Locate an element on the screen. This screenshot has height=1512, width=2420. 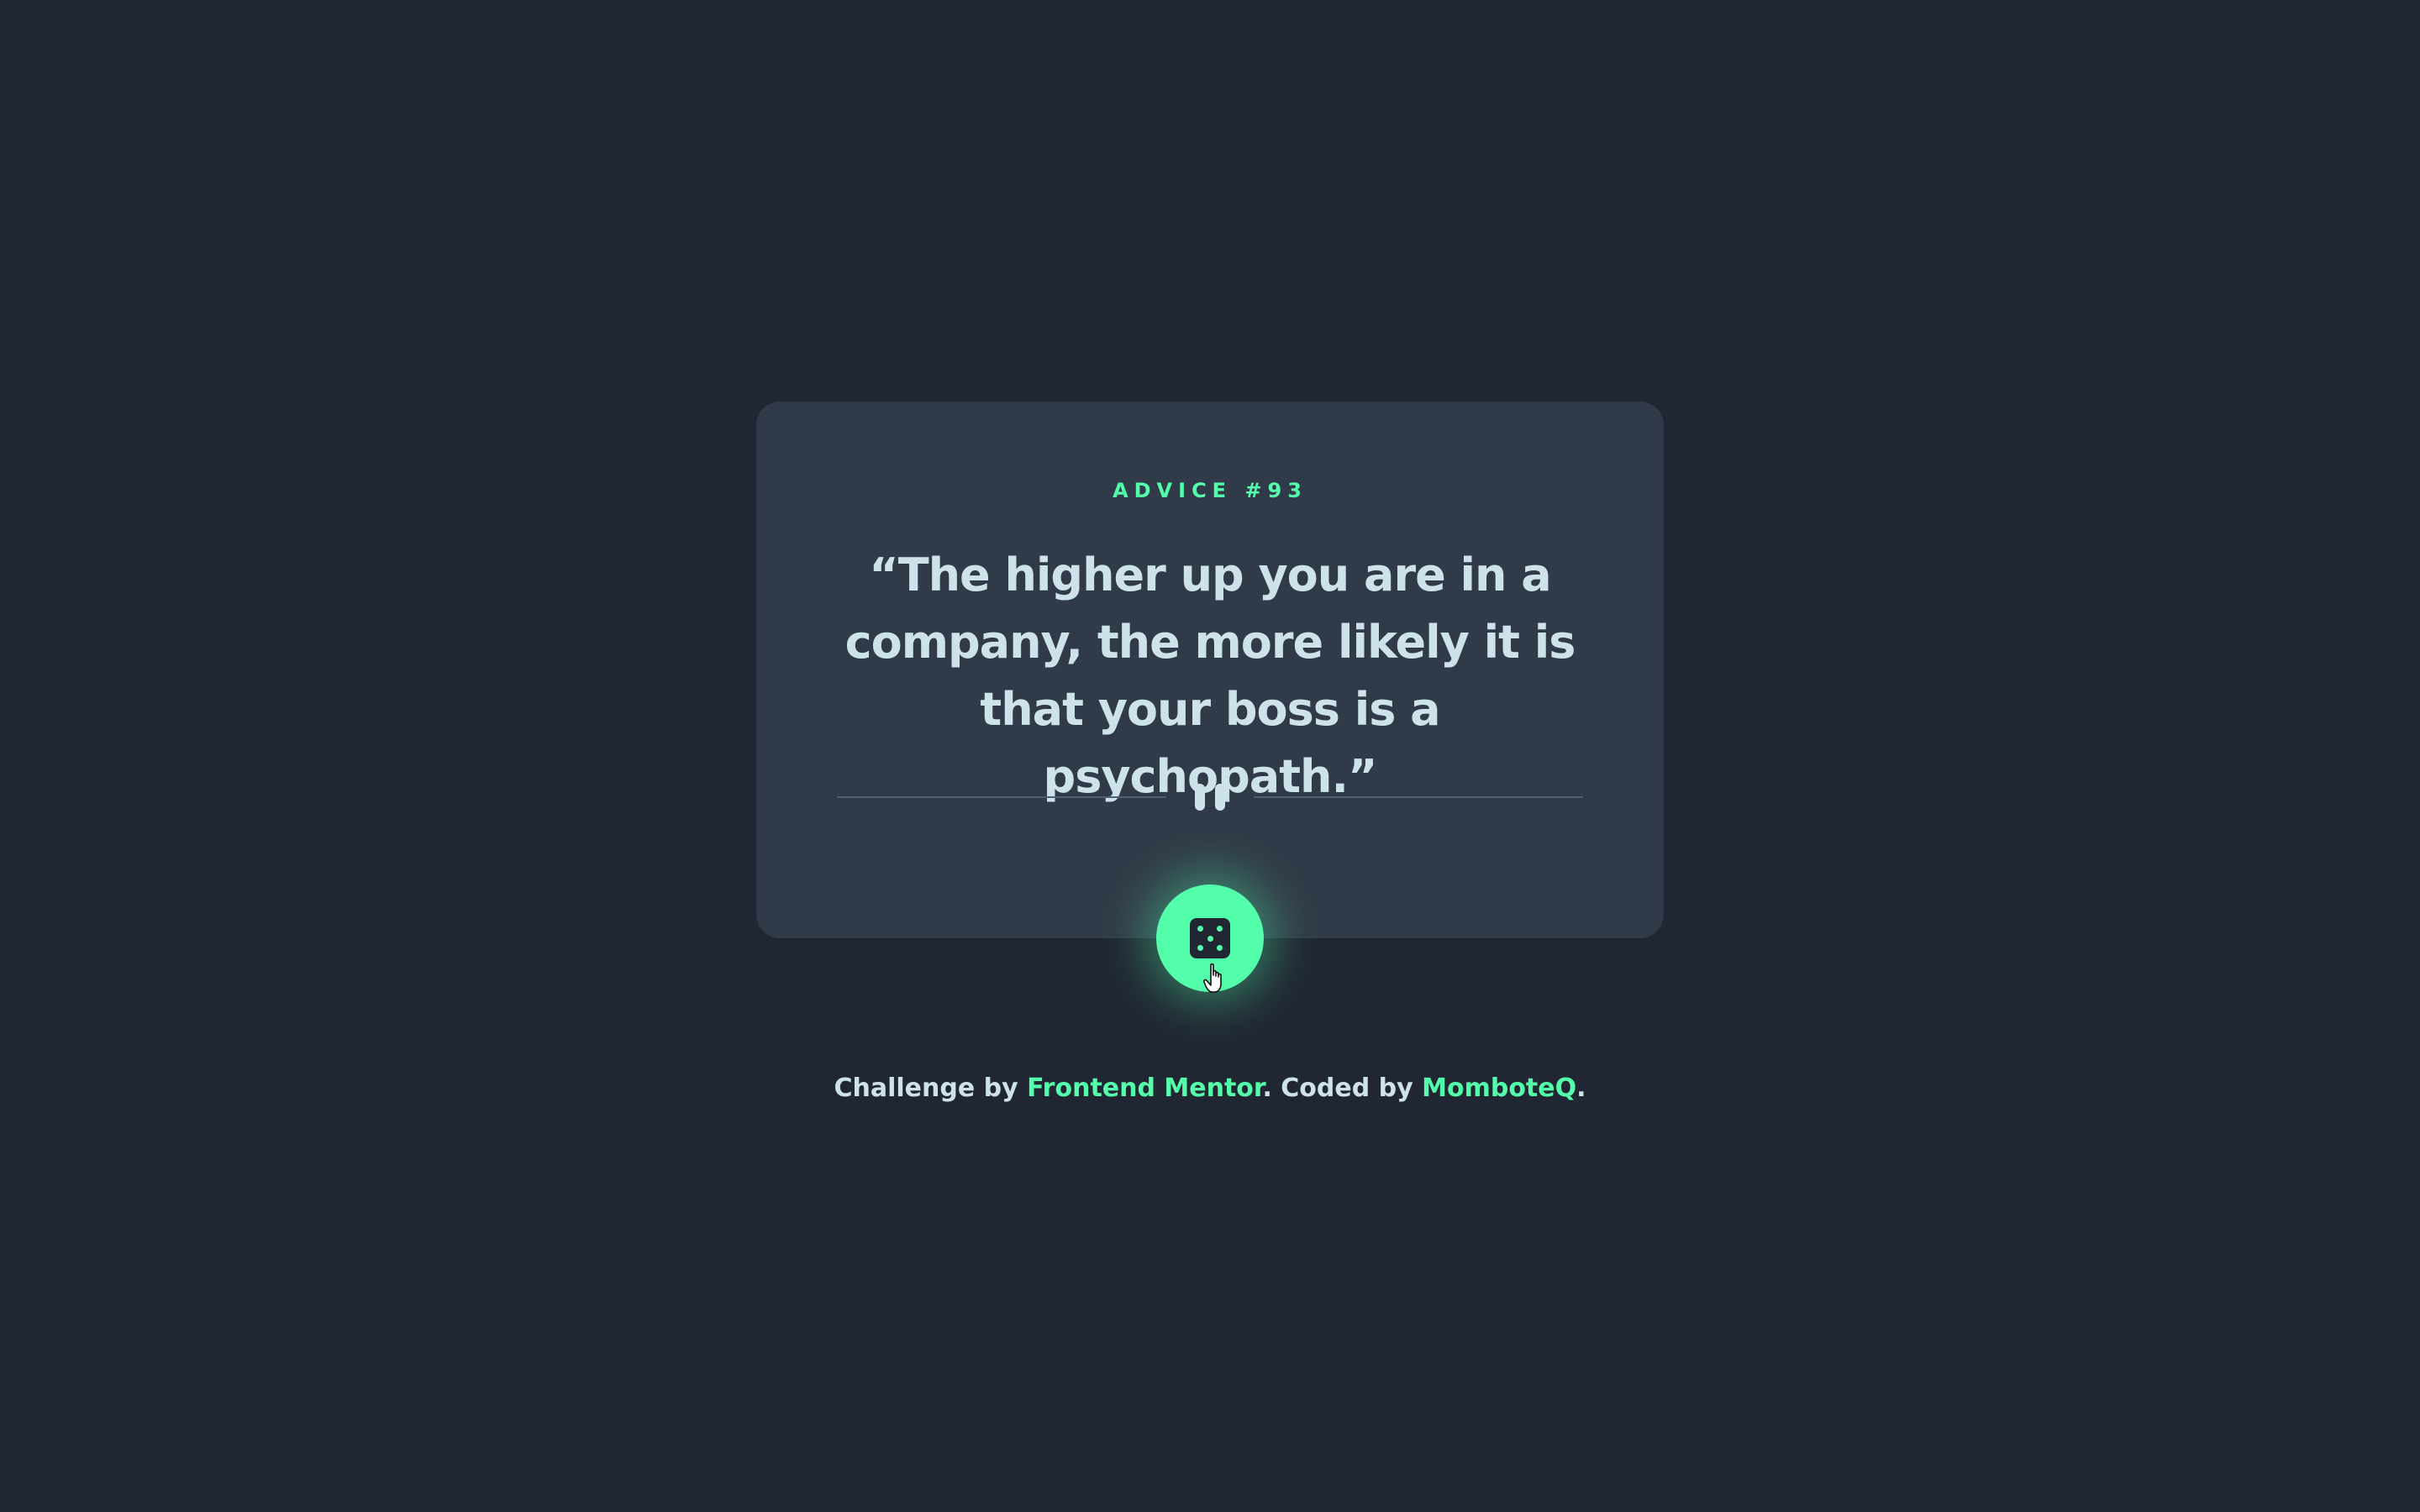
divider-line-left is located at coordinates (1001, 797).